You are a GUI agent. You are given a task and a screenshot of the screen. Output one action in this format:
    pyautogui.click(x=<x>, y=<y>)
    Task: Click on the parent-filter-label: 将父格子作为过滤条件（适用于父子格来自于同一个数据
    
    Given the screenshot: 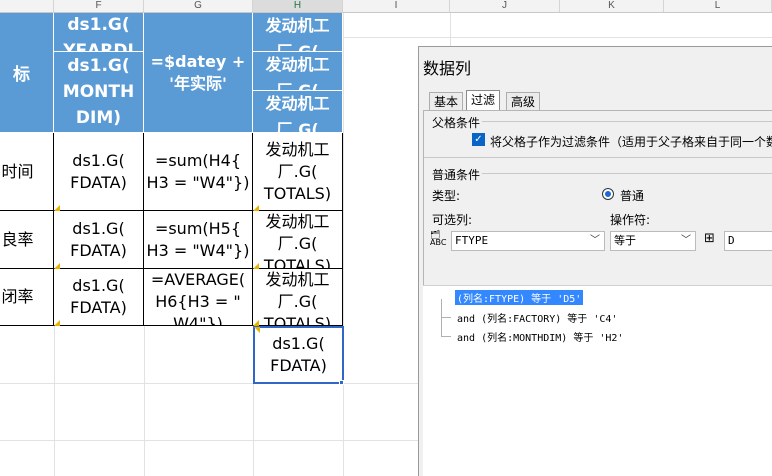 What is the action you would take?
    pyautogui.click(x=631, y=142)
    